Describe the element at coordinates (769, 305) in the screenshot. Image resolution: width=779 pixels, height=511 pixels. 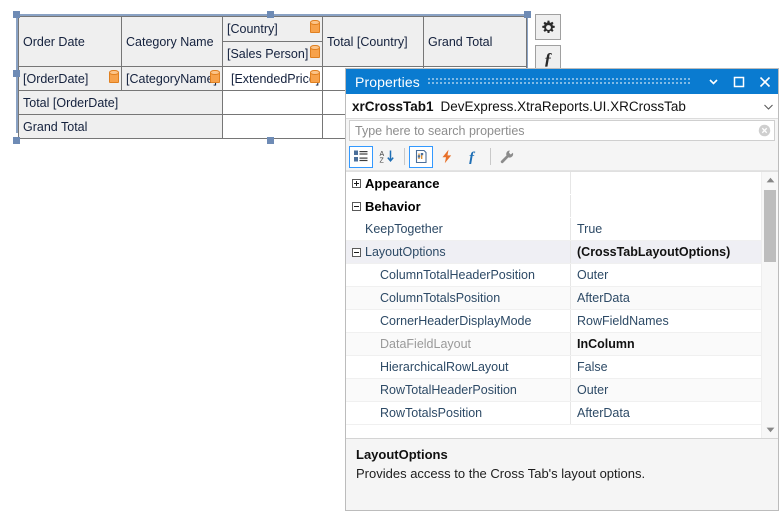
I see `properties-grid-scrollbar` at that location.